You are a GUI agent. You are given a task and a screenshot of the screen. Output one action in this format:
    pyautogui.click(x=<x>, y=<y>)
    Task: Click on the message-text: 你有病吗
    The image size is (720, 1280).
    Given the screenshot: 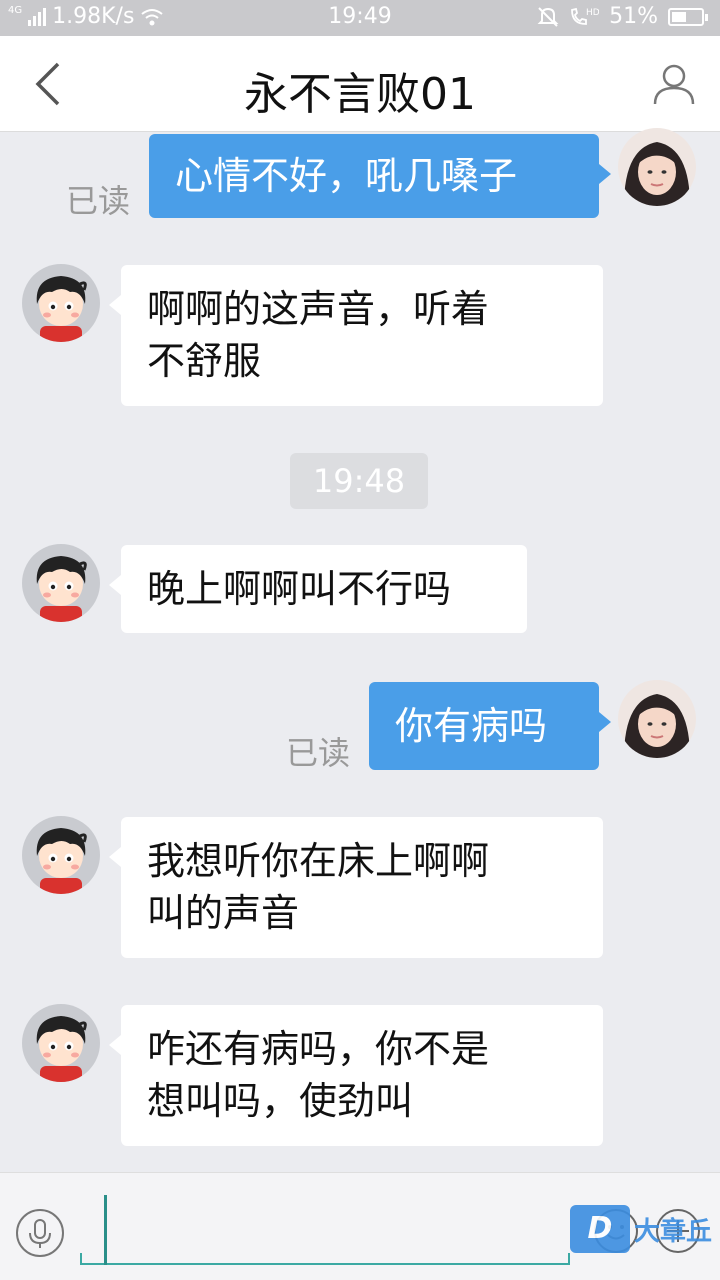 What is the action you would take?
    pyautogui.click(x=471, y=726)
    